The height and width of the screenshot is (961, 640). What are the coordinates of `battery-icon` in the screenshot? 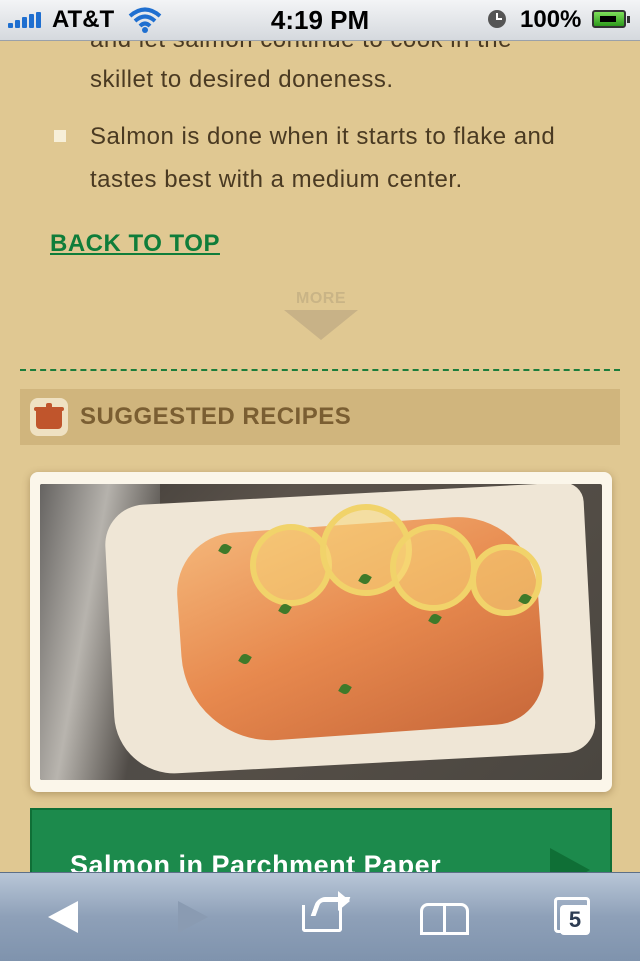 It's located at (611, 19).